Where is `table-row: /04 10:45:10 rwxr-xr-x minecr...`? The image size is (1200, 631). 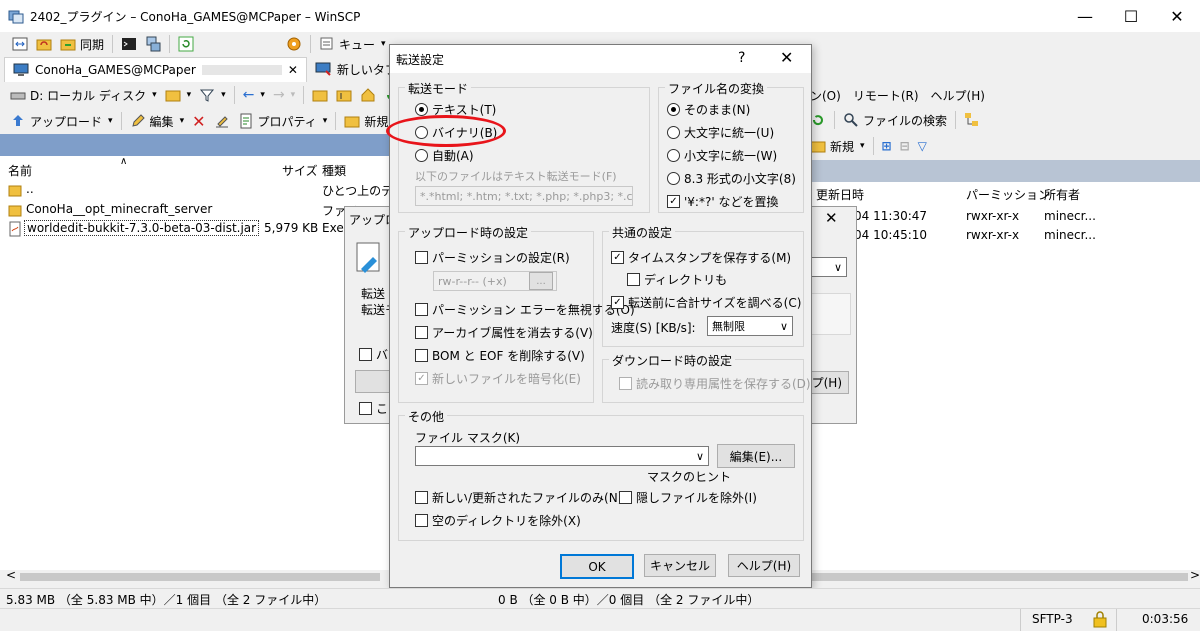
table-row: /04 10:45:10 rwxr-xr-x minecr... is located at coordinates (1020, 237).